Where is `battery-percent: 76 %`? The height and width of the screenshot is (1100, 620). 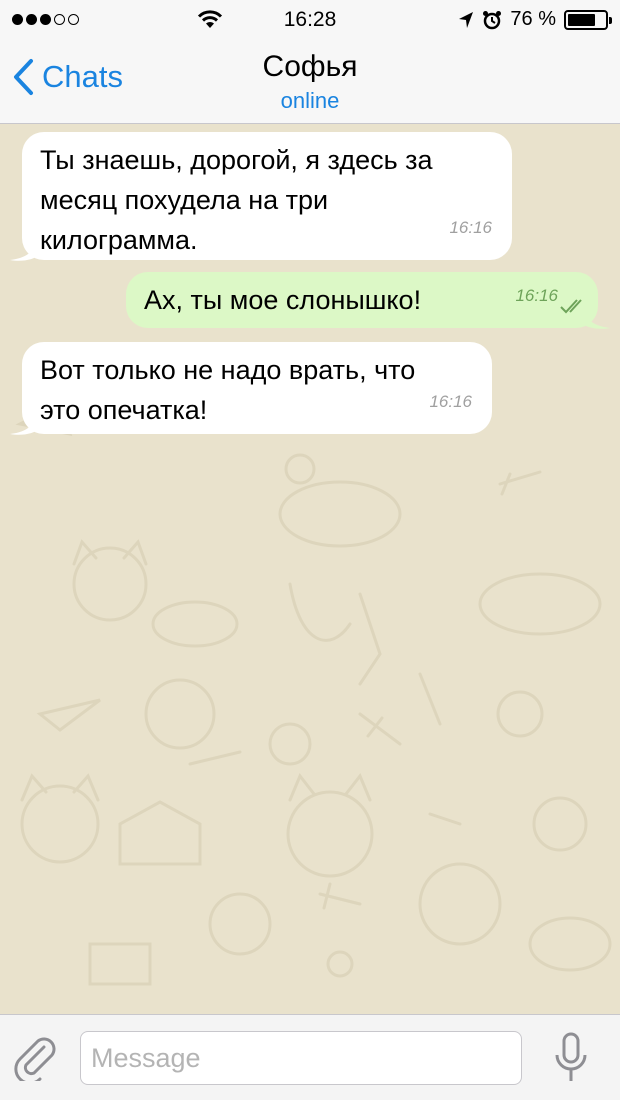 battery-percent: 76 % is located at coordinates (533, 19).